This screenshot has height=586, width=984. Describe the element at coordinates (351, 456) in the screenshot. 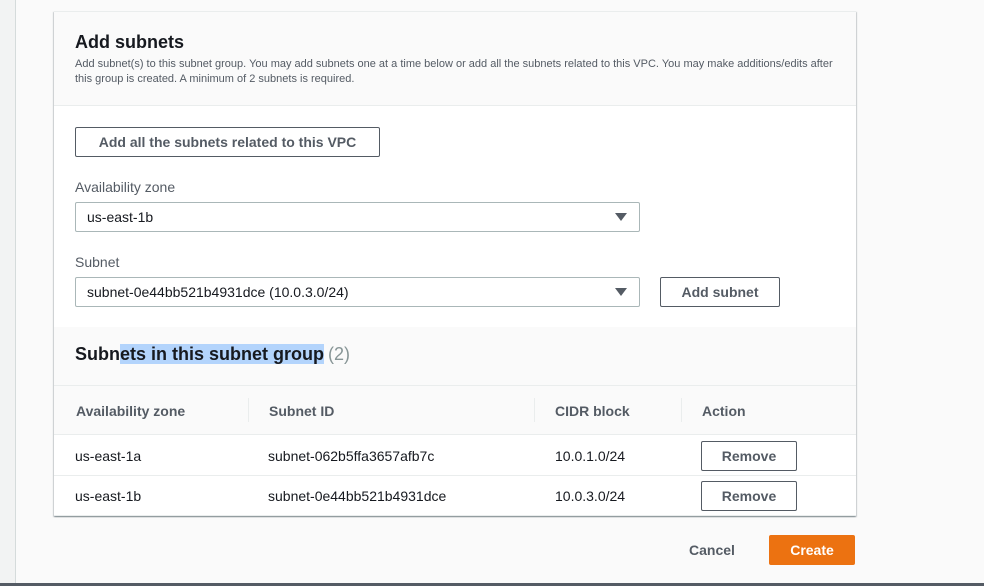

I see `cell-subnet-id: subnet-062b5ffa3657afb7c` at that location.